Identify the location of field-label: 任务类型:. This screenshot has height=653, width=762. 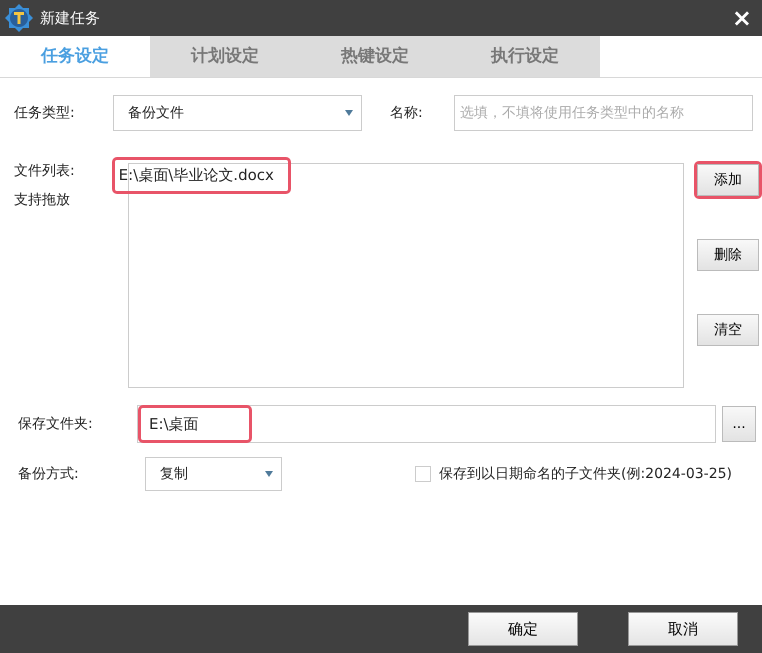
(45, 113).